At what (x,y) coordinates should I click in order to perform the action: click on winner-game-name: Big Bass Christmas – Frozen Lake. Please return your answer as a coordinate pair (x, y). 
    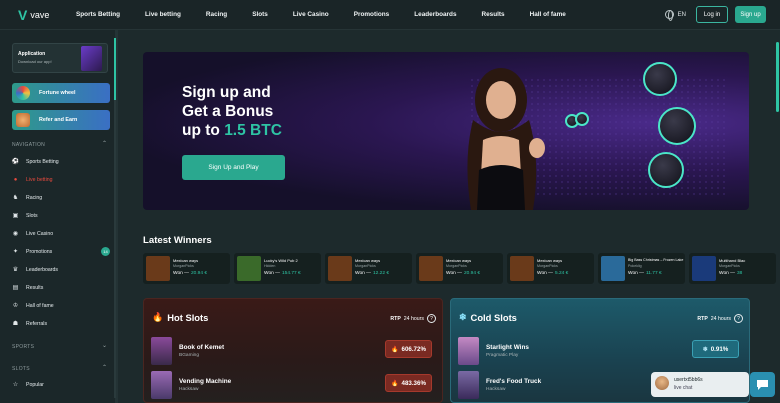
    Looking at the image, I should click on (656, 260).